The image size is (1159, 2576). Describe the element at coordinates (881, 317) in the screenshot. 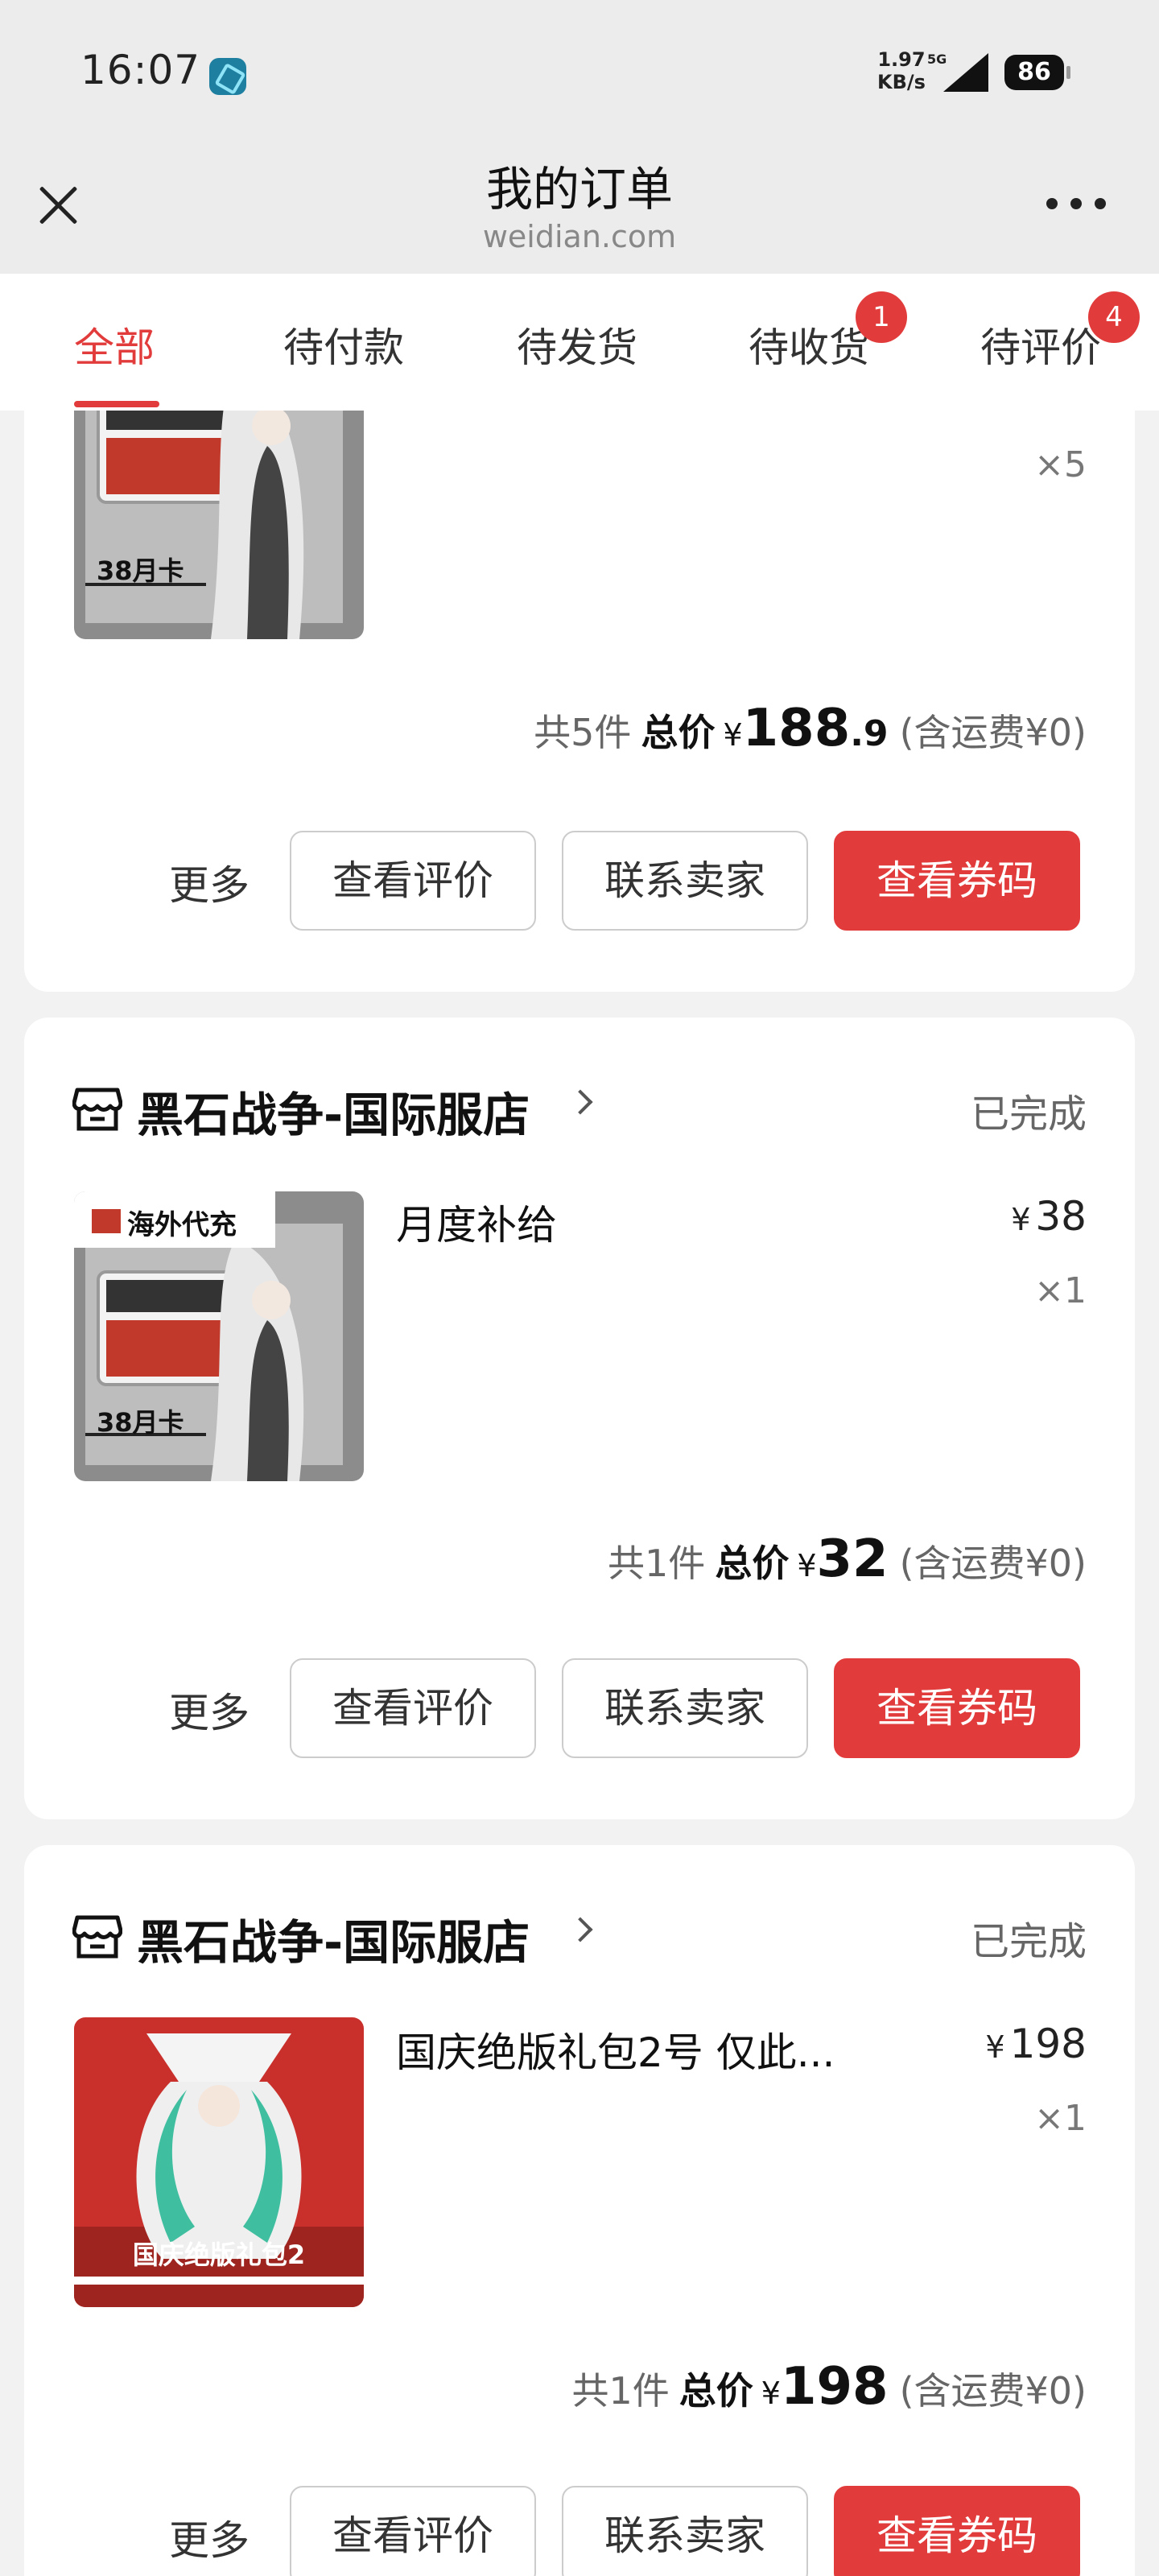

I see `tab-badge: 1` at that location.